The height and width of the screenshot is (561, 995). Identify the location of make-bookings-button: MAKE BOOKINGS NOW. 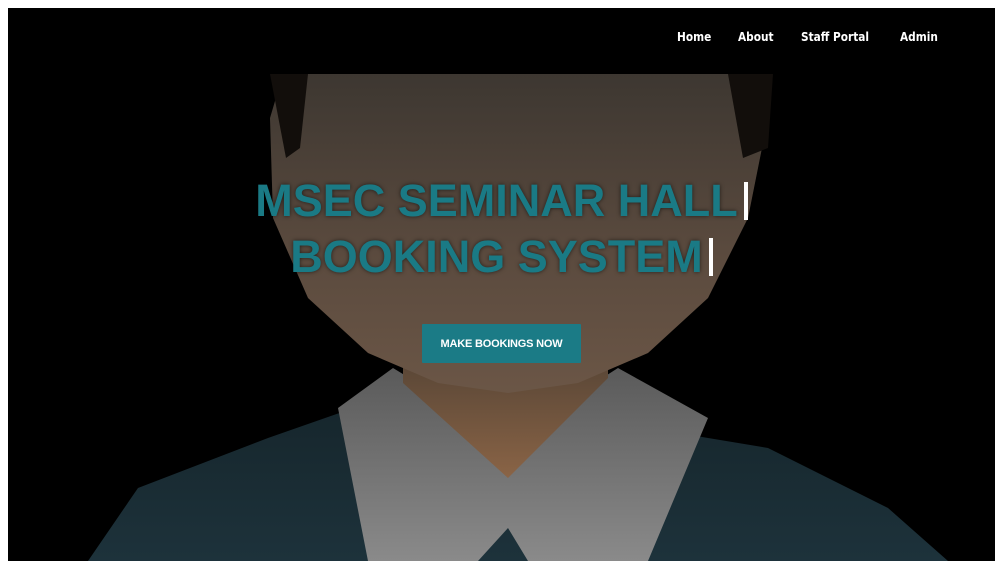
(501, 343).